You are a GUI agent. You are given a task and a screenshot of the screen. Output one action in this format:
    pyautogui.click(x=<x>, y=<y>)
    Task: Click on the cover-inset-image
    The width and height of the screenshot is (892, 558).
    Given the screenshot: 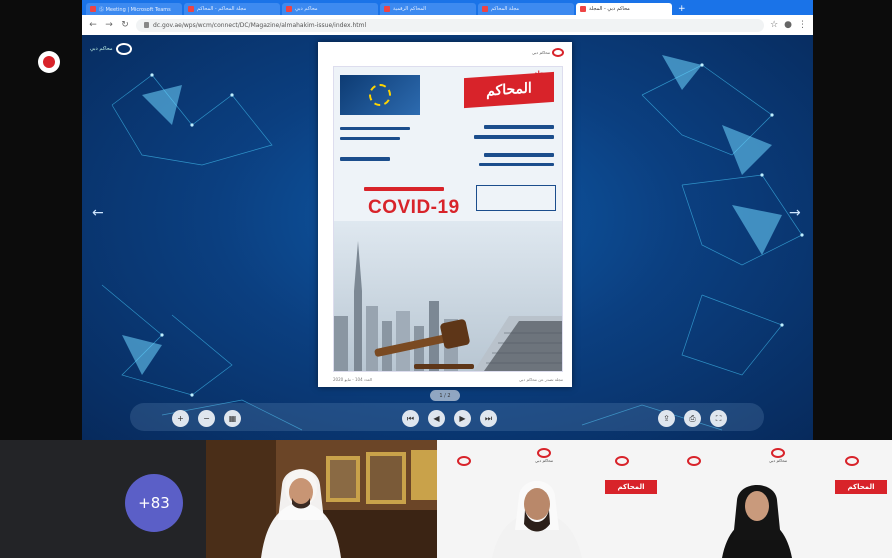 What is the action you would take?
    pyautogui.click(x=380, y=95)
    